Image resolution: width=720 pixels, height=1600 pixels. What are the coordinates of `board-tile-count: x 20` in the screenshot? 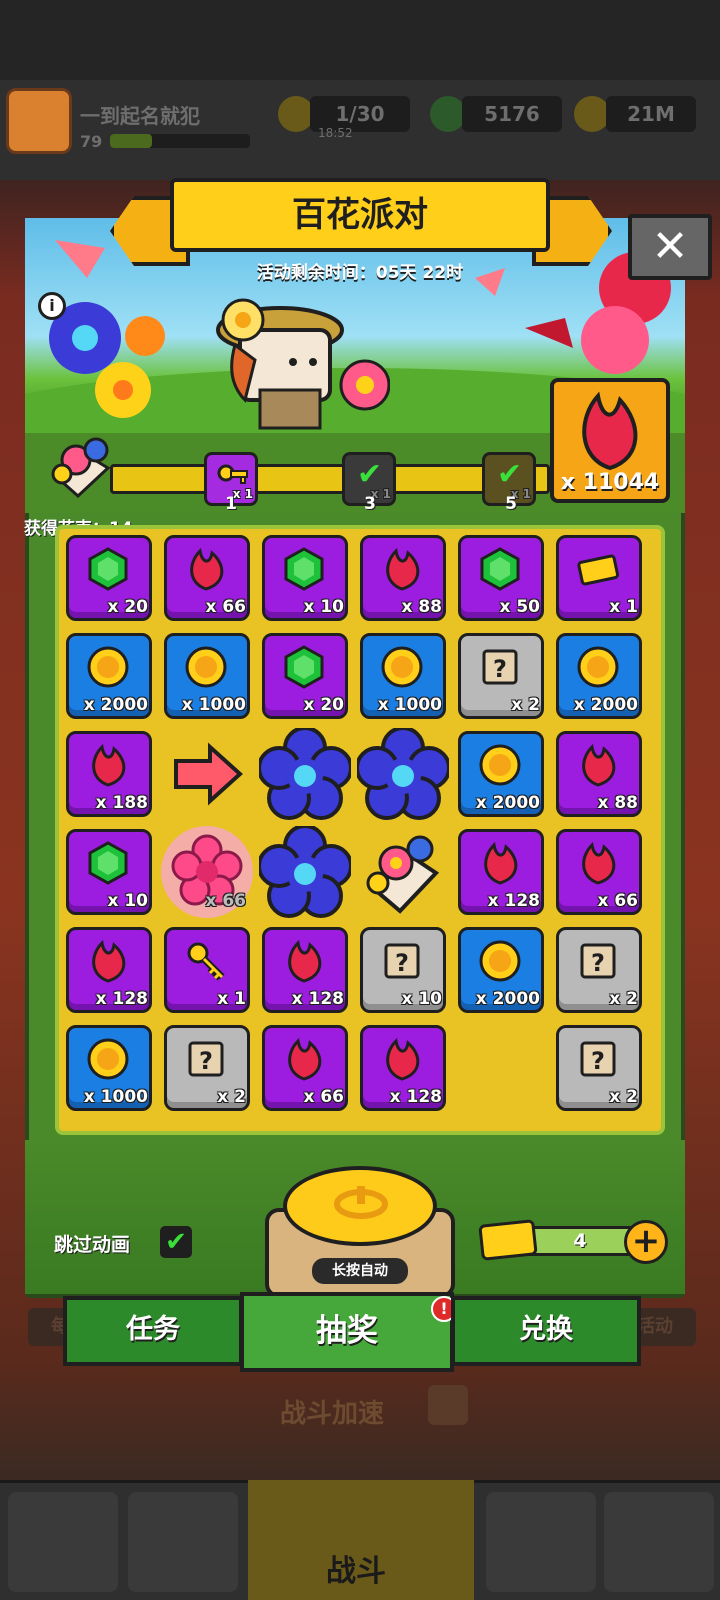 It's located at (127, 607).